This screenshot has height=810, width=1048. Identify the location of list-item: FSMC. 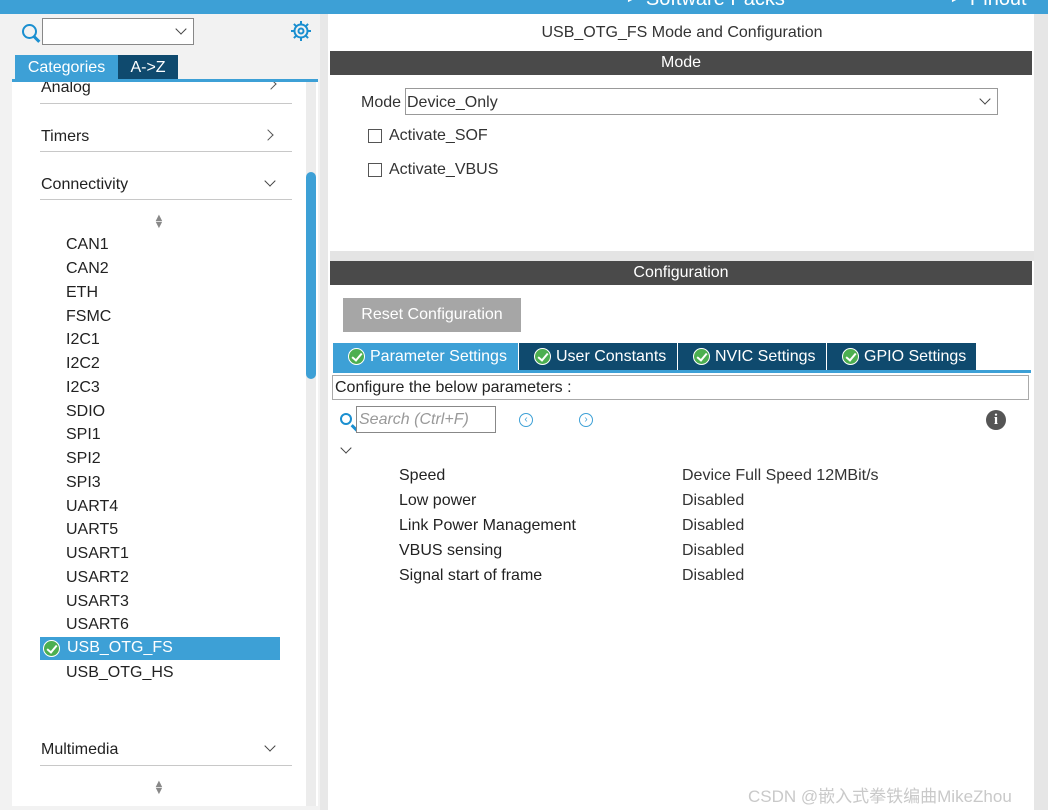
(88, 317).